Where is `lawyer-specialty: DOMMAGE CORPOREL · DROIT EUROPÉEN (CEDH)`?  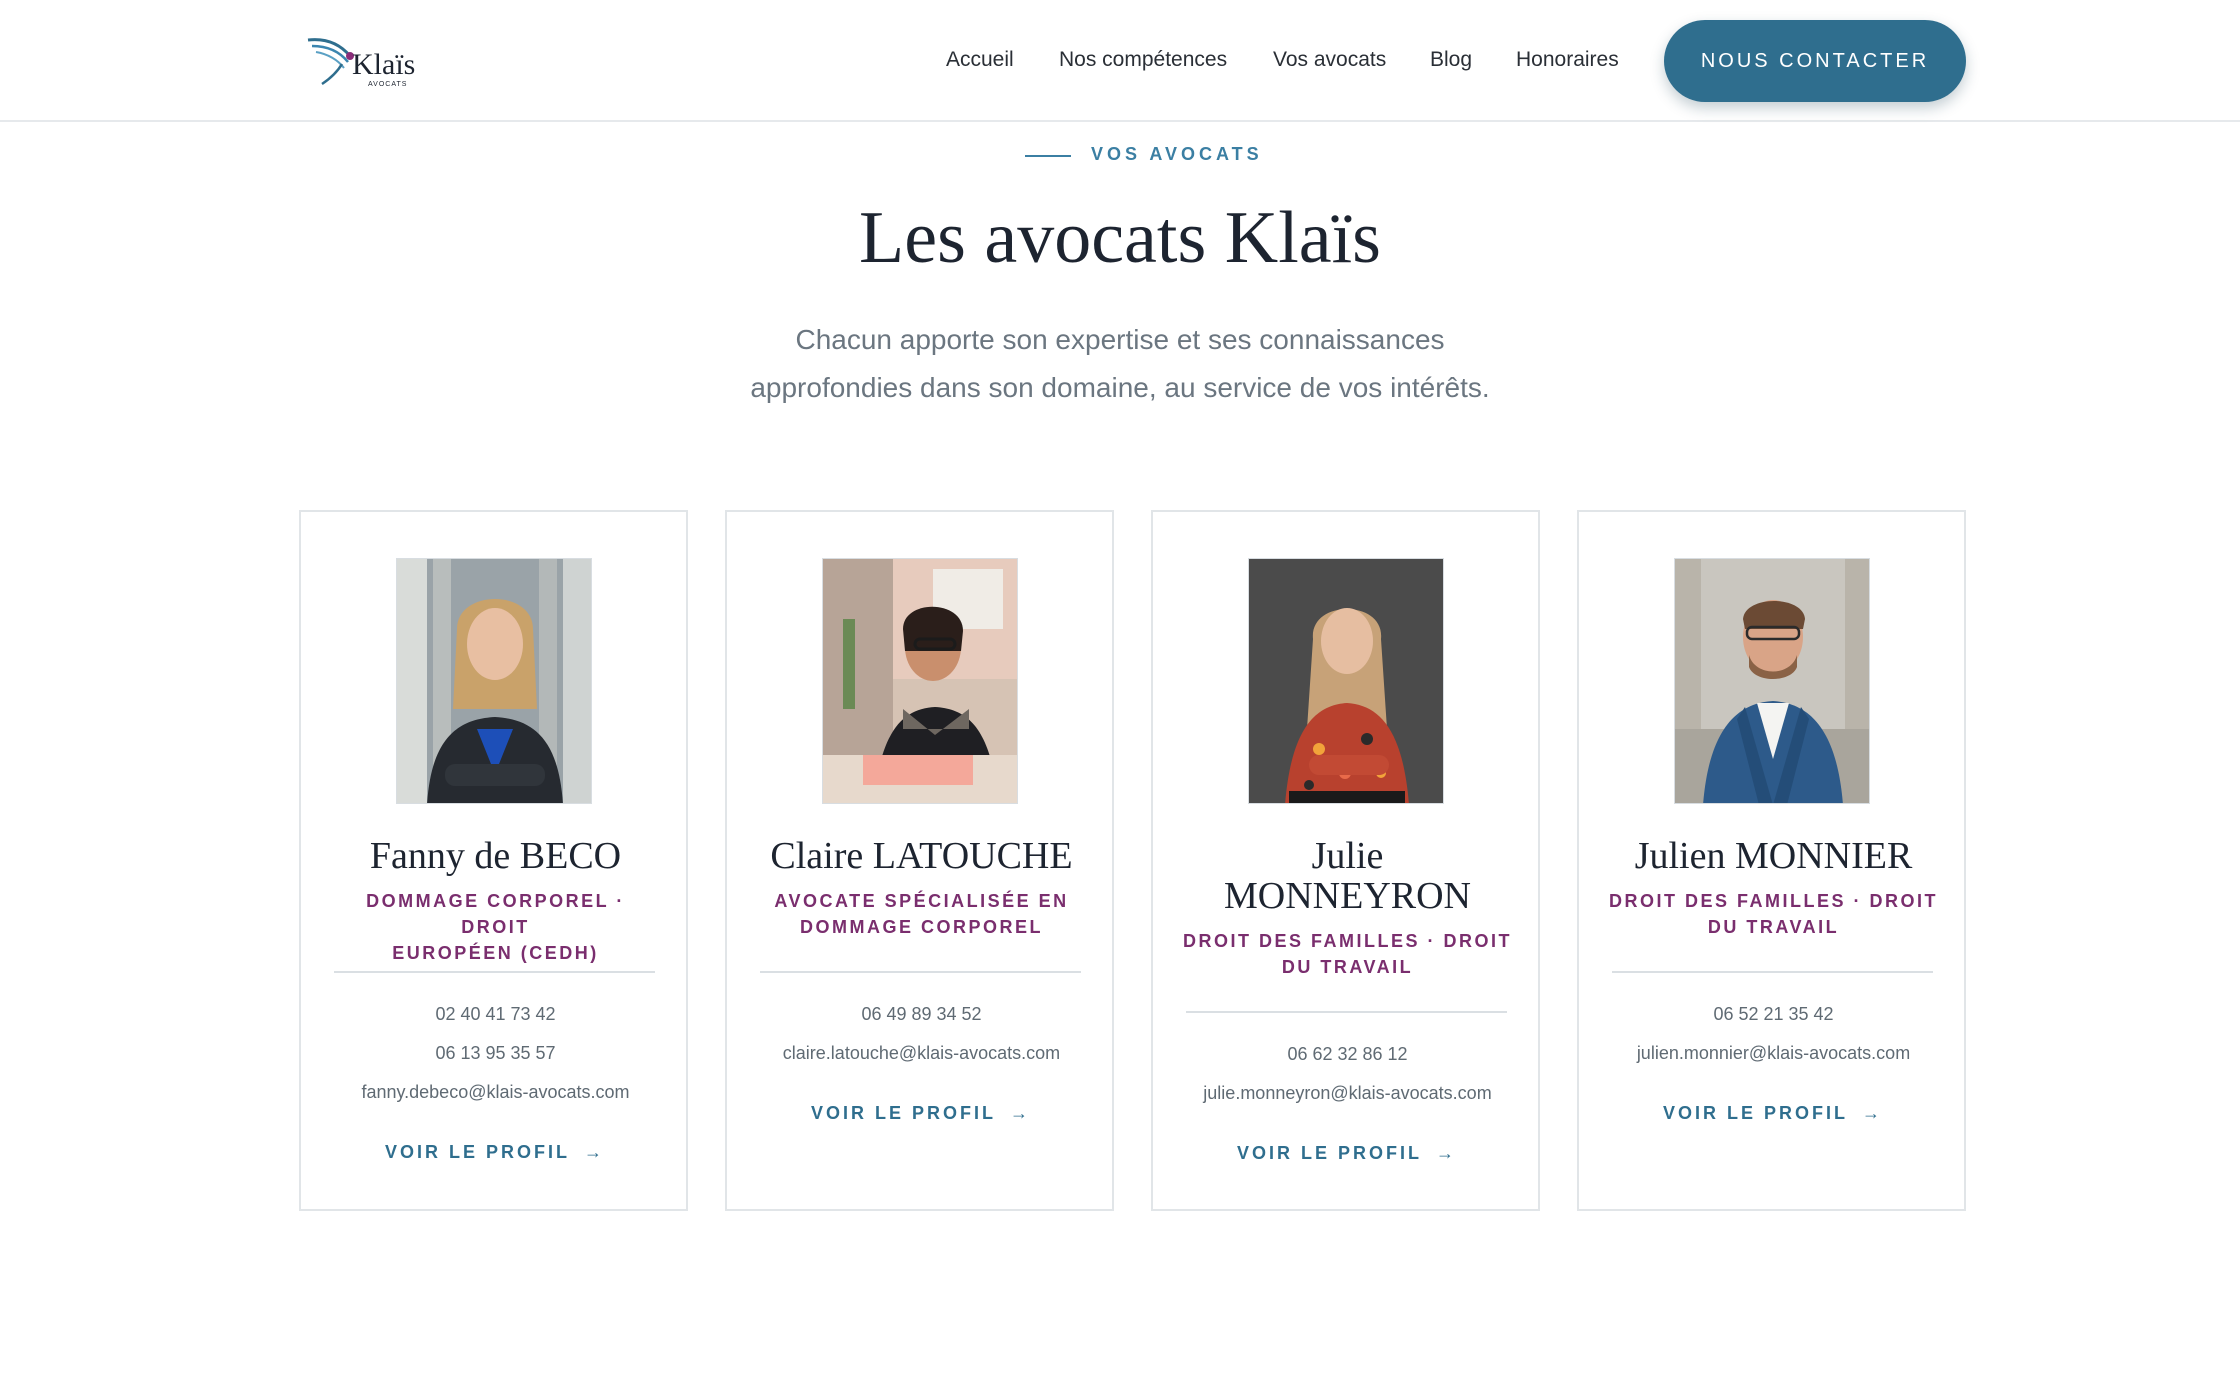 lawyer-specialty: DOMMAGE CORPOREL · DROIT EUROPÉEN (CEDH) is located at coordinates (495, 927).